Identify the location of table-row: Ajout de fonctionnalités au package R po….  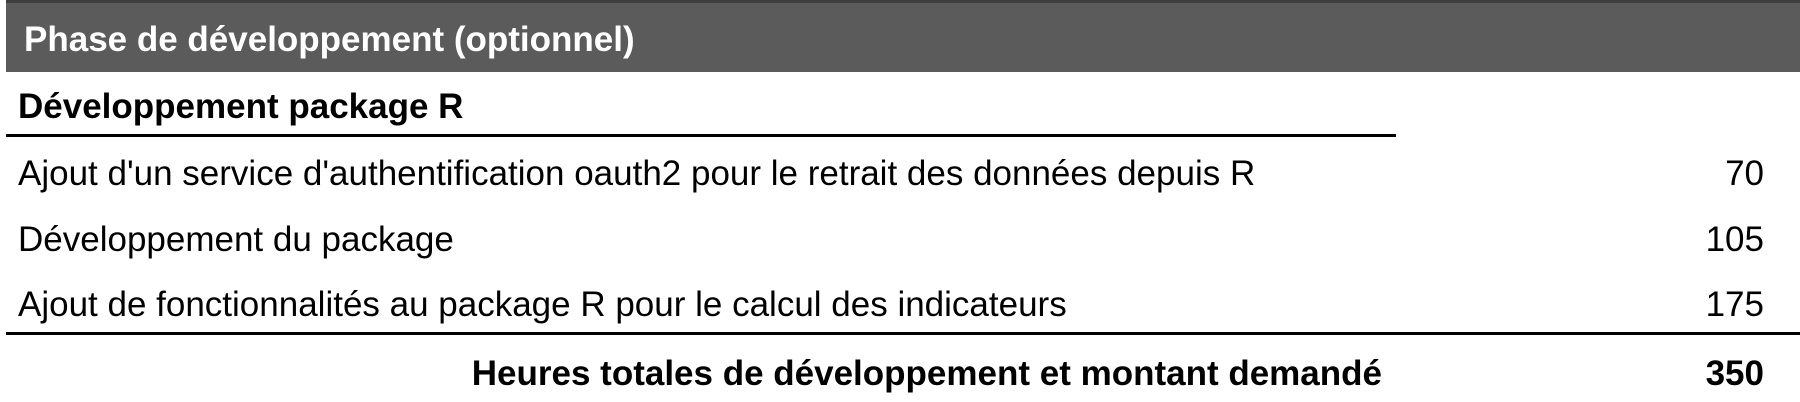
(900, 305).